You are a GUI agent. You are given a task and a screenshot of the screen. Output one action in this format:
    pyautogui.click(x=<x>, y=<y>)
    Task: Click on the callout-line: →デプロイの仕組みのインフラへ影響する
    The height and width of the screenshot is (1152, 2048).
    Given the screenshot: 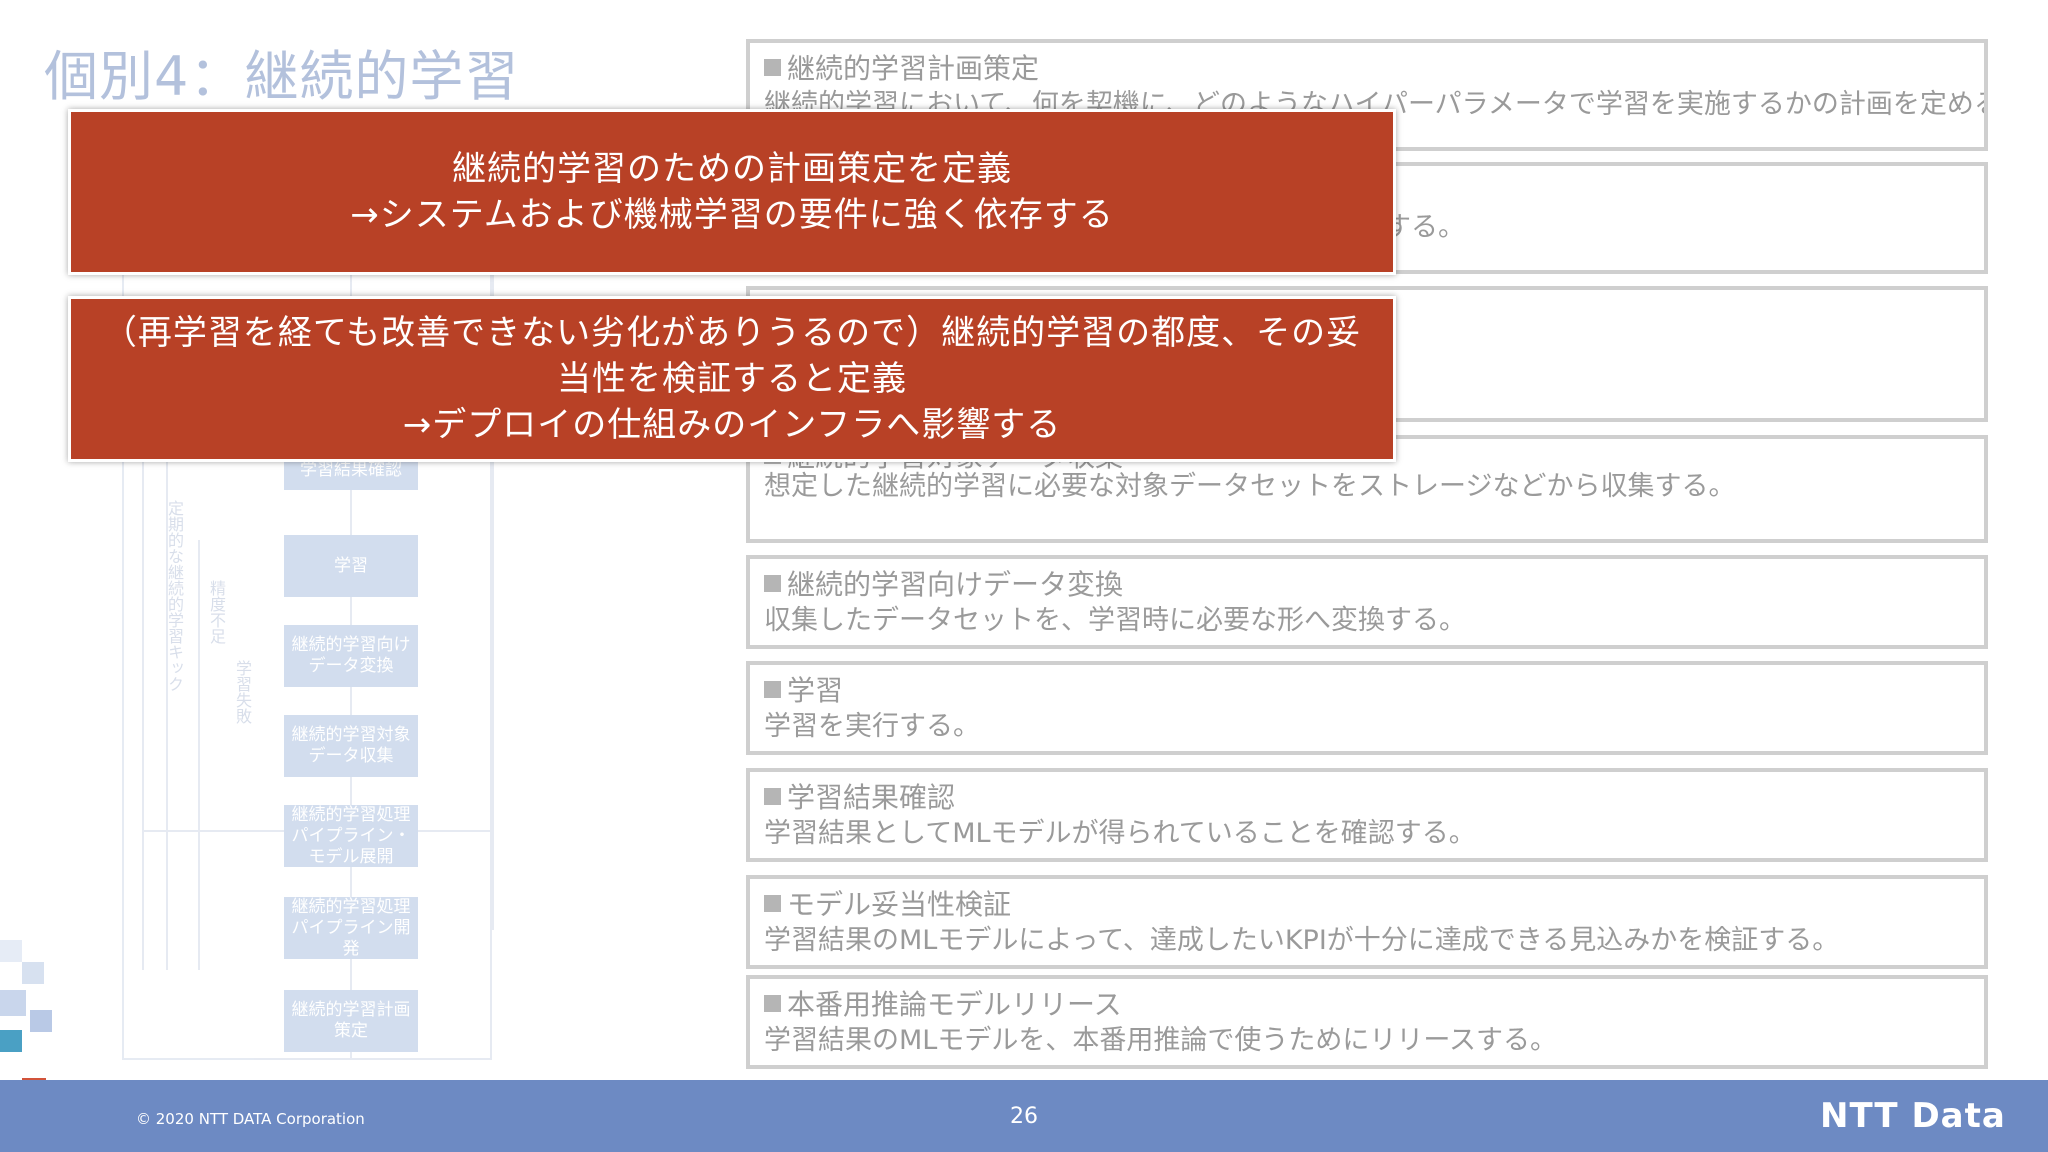 What is the action you would take?
    pyautogui.click(x=732, y=425)
    